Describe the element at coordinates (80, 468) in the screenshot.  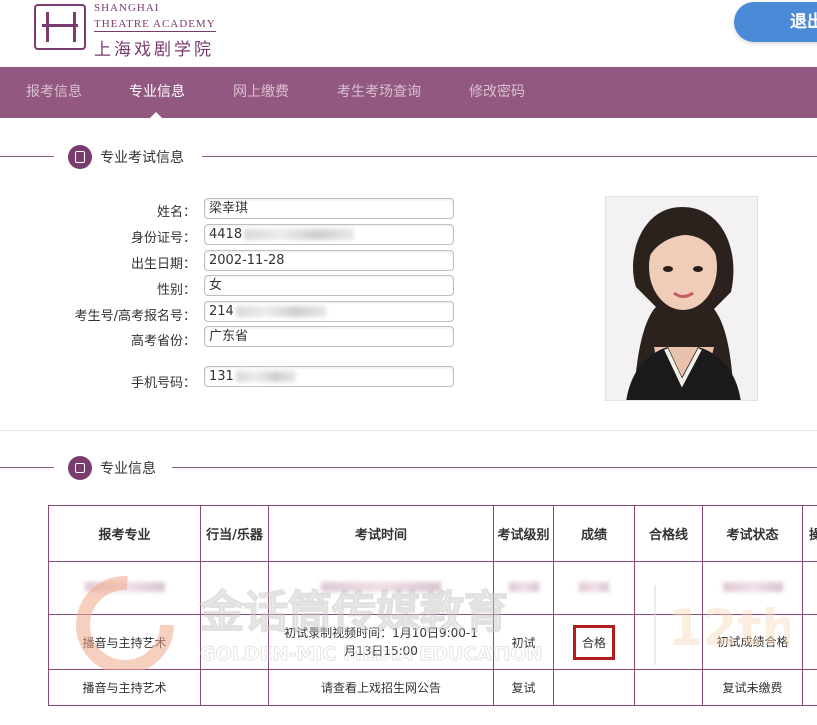
I see `checkbox-icon` at that location.